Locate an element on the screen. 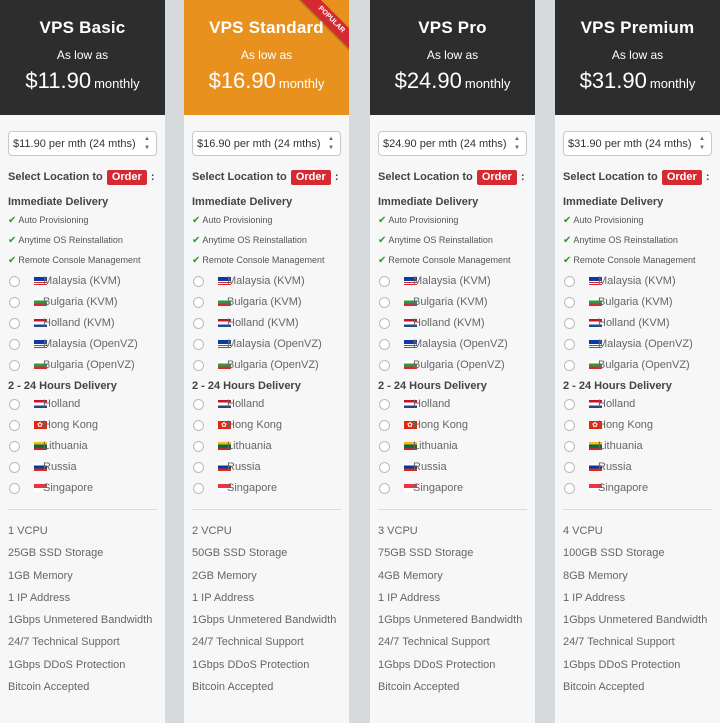 This screenshot has height=723, width=720. spec-item: 25GB SSD Storage is located at coordinates (56, 553).